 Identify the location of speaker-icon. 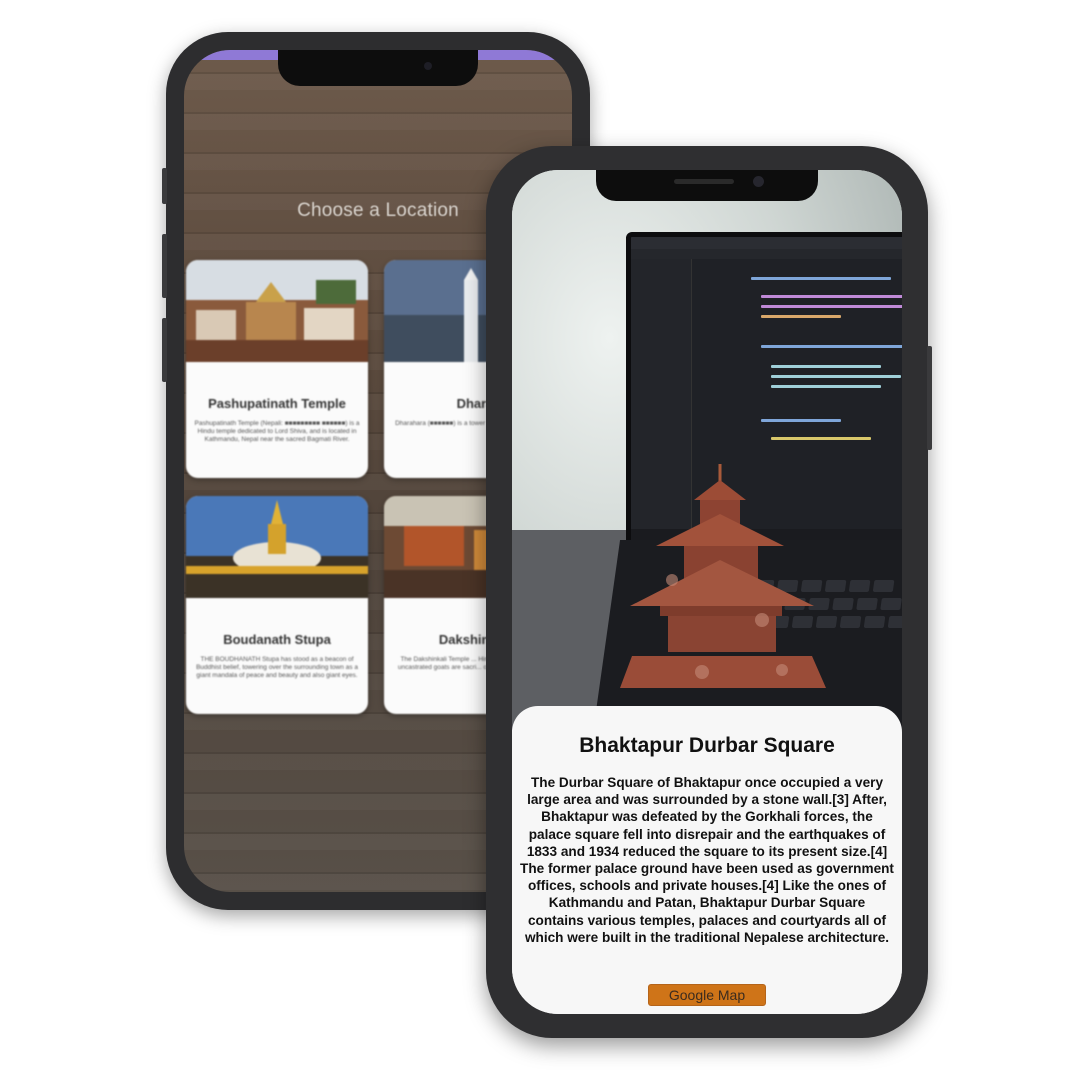
(704, 181).